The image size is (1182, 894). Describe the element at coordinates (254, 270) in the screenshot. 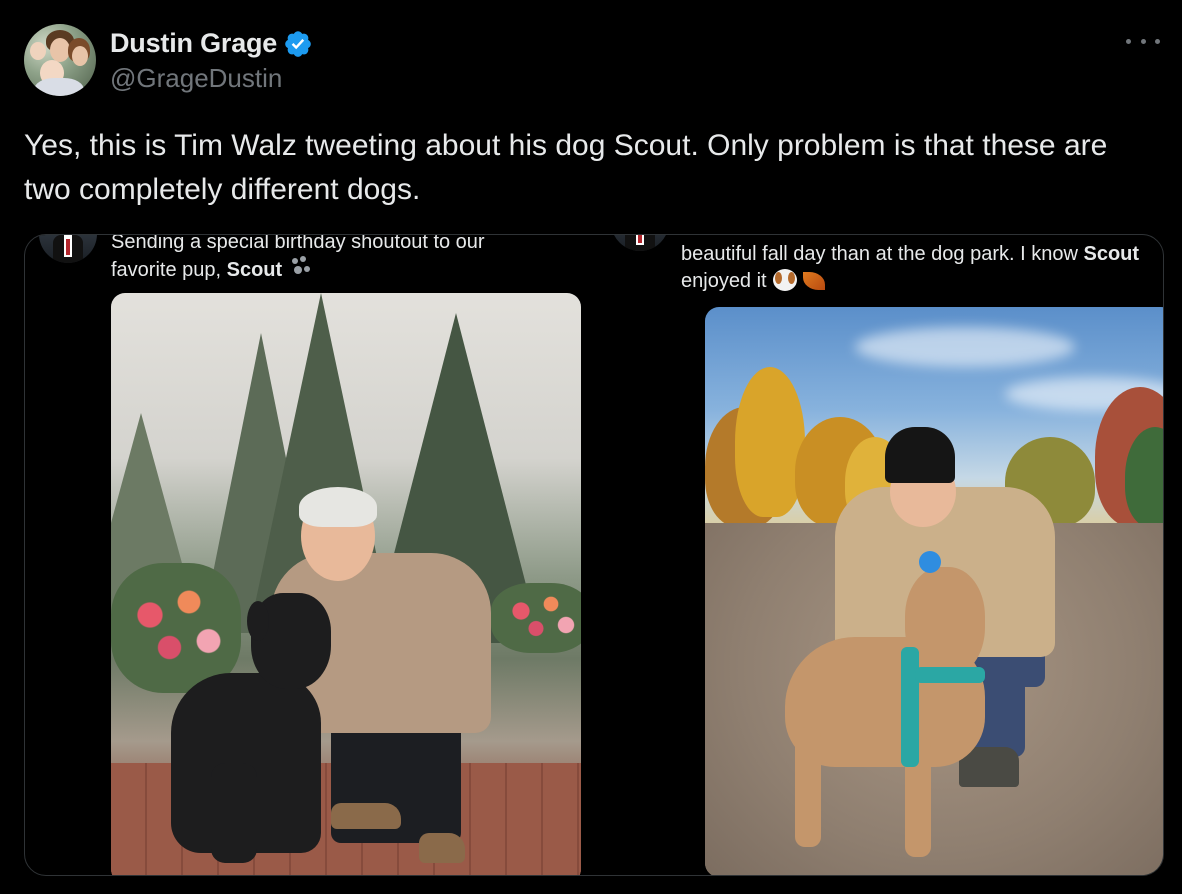

I see `caption-left-bold: Scout` at that location.